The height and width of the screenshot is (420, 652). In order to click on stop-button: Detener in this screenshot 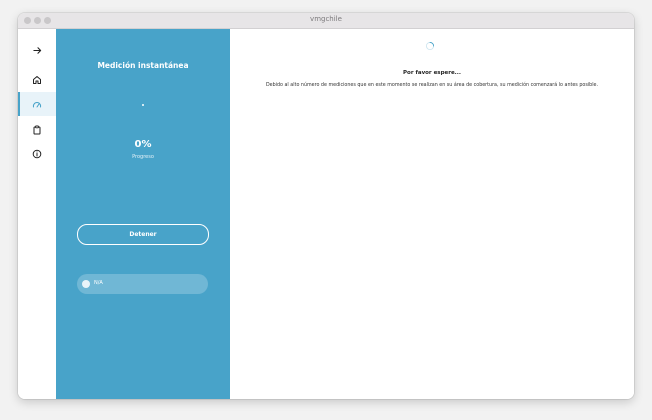, I will do `click(143, 234)`.